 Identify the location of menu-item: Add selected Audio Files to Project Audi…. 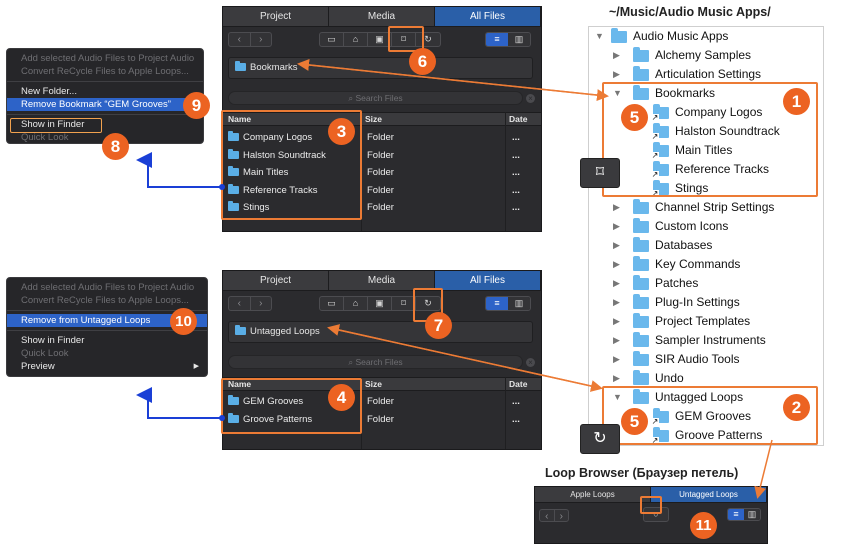
(107, 287).